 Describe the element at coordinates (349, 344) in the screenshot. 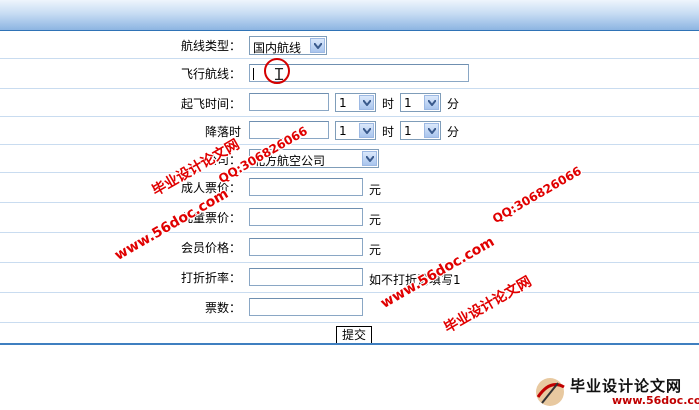

I see `bottom-divider` at that location.